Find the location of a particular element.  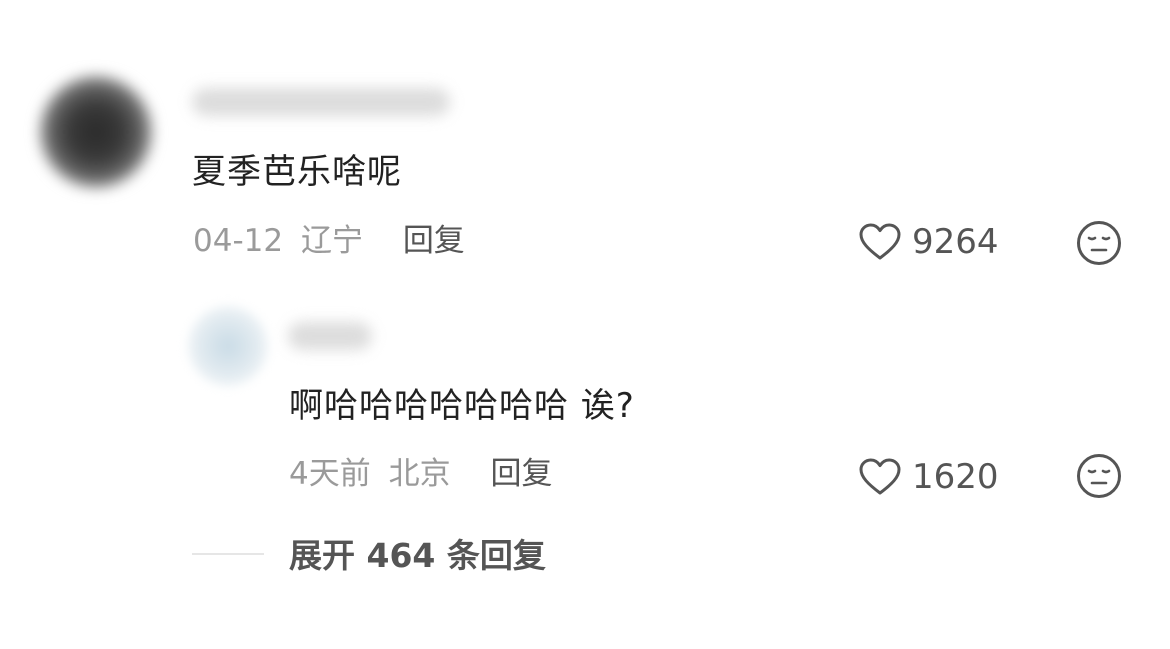

reply-meta: 4天前 北京 回复 is located at coordinates (420, 474).